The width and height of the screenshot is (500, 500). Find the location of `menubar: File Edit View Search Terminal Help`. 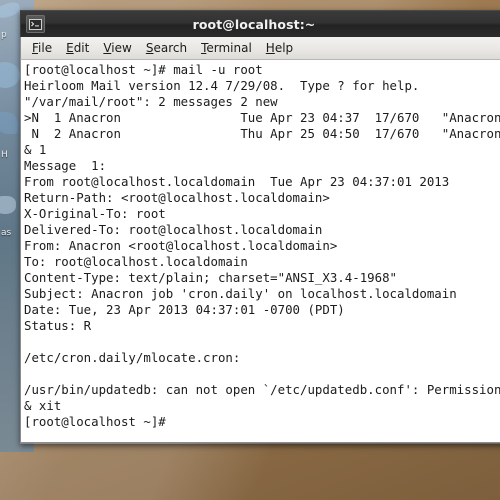

menubar: File Edit View Search Terminal Help is located at coordinates (260, 48).